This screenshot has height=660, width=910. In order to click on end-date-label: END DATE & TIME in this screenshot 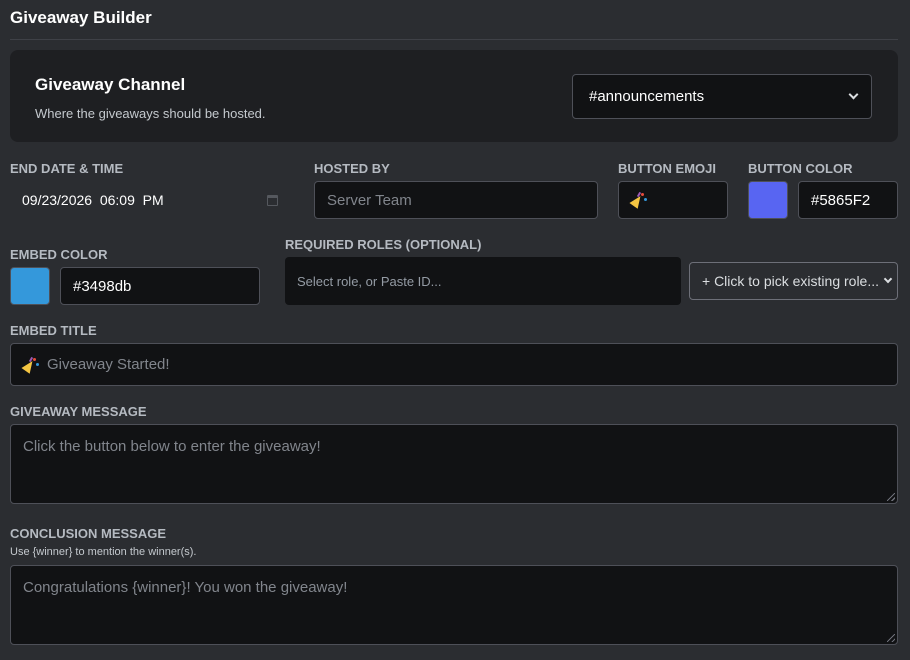, I will do `click(67, 168)`.